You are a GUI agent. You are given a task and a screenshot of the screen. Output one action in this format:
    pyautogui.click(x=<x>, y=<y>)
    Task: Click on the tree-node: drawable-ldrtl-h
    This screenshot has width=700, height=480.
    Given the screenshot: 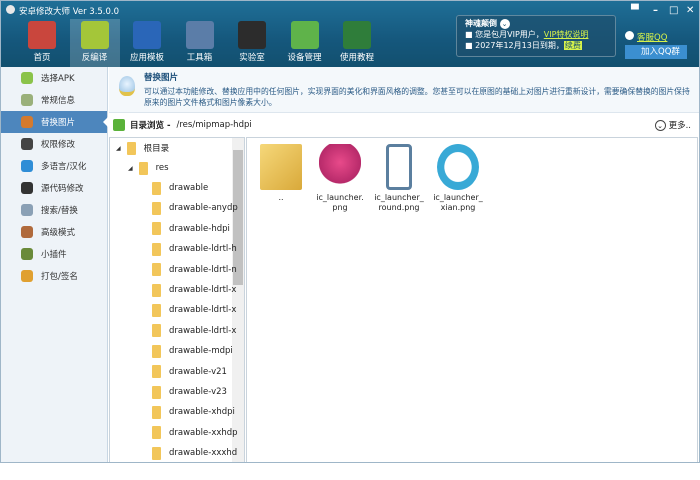 What is the action you would take?
    pyautogui.click(x=194, y=249)
    